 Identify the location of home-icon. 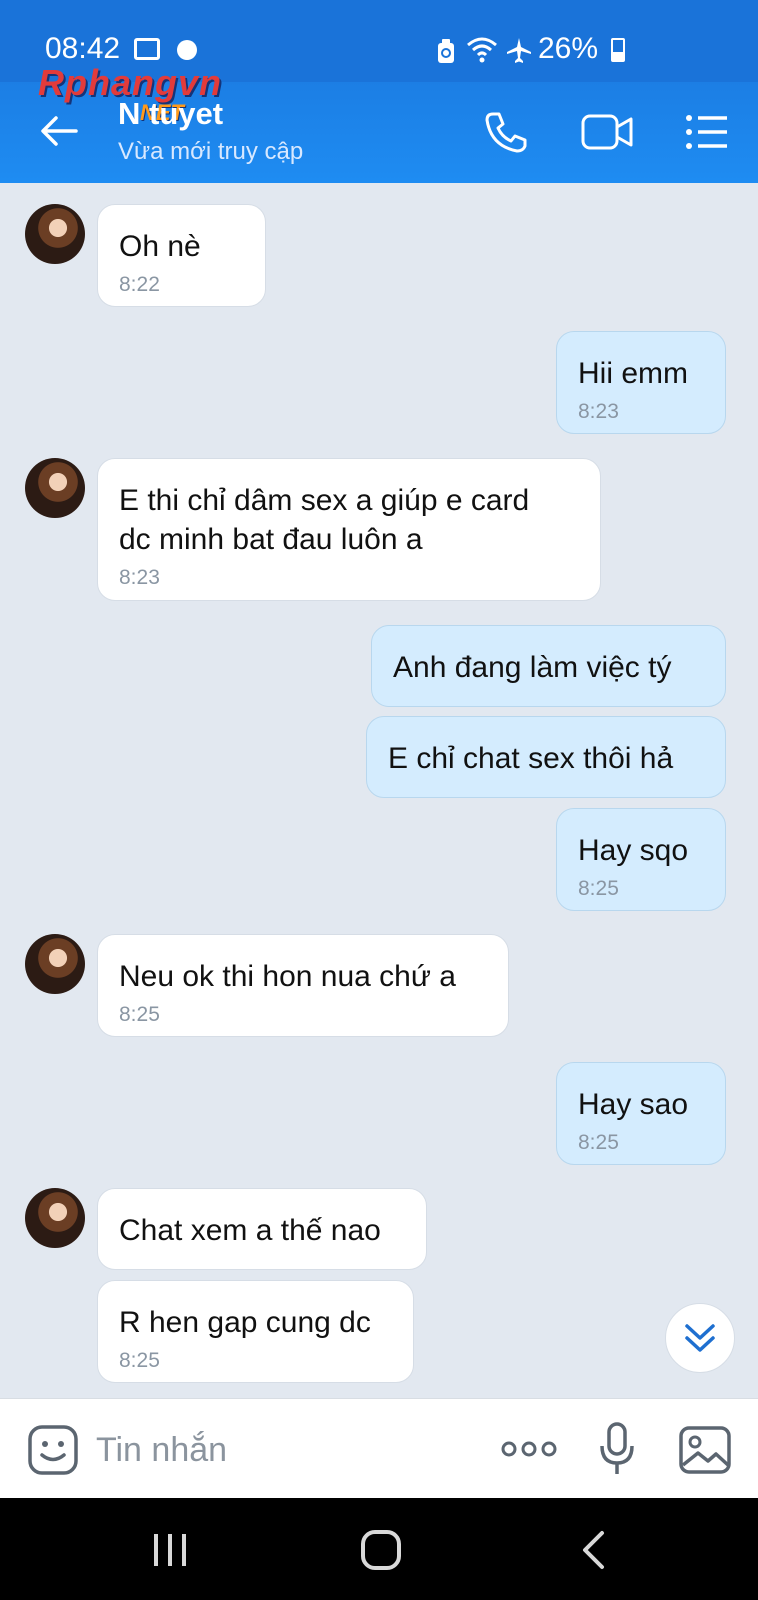
(381, 1550).